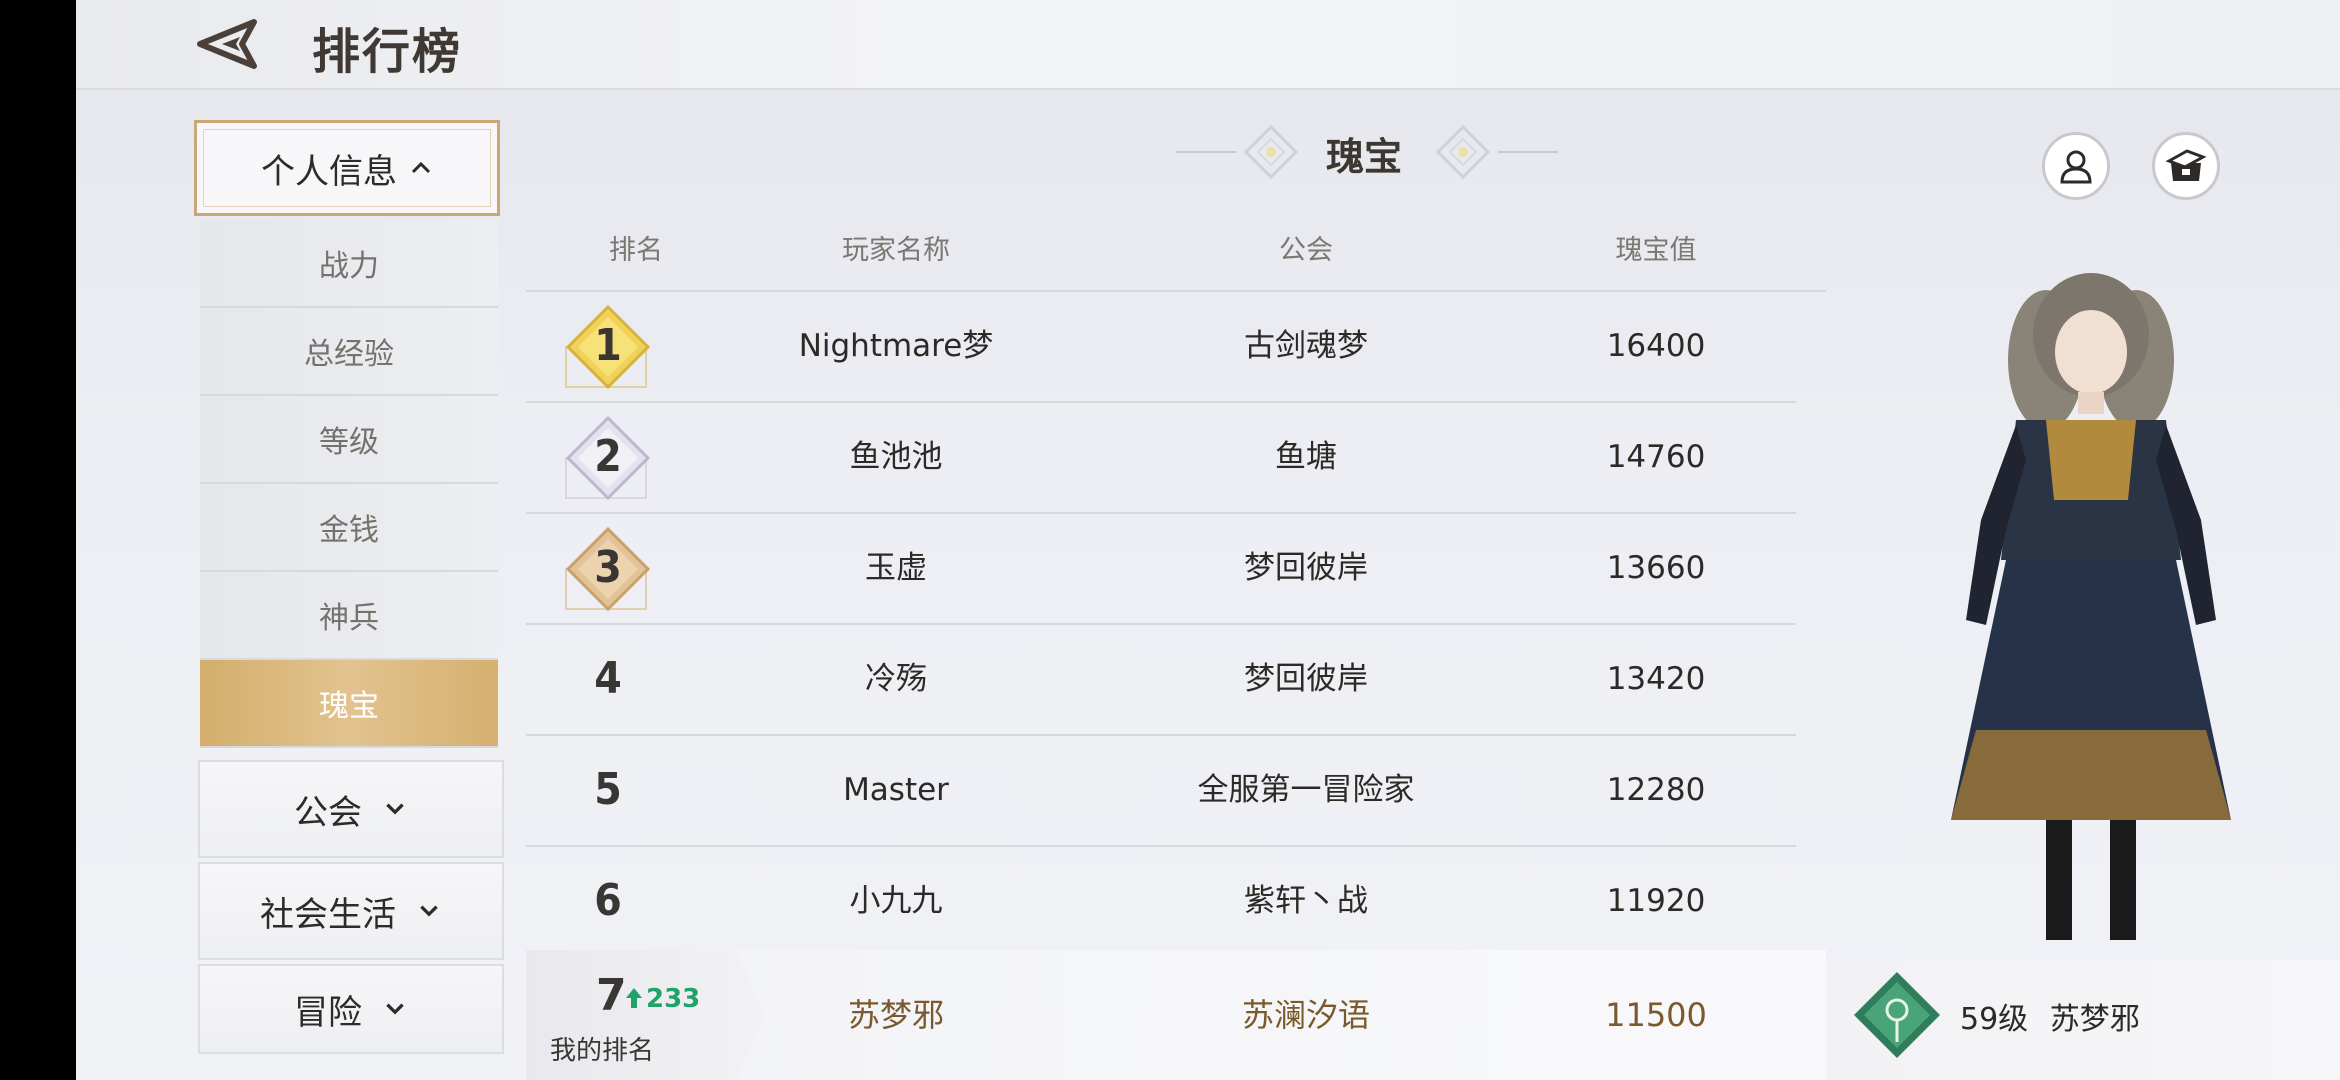 Image resolution: width=2340 pixels, height=1080 pixels. Describe the element at coordinates (1176, 1015) in the screenshot. I see `my-rank-row: 7 233 我的排名 苏梦邪 苏澜汐语 11500` at that location.